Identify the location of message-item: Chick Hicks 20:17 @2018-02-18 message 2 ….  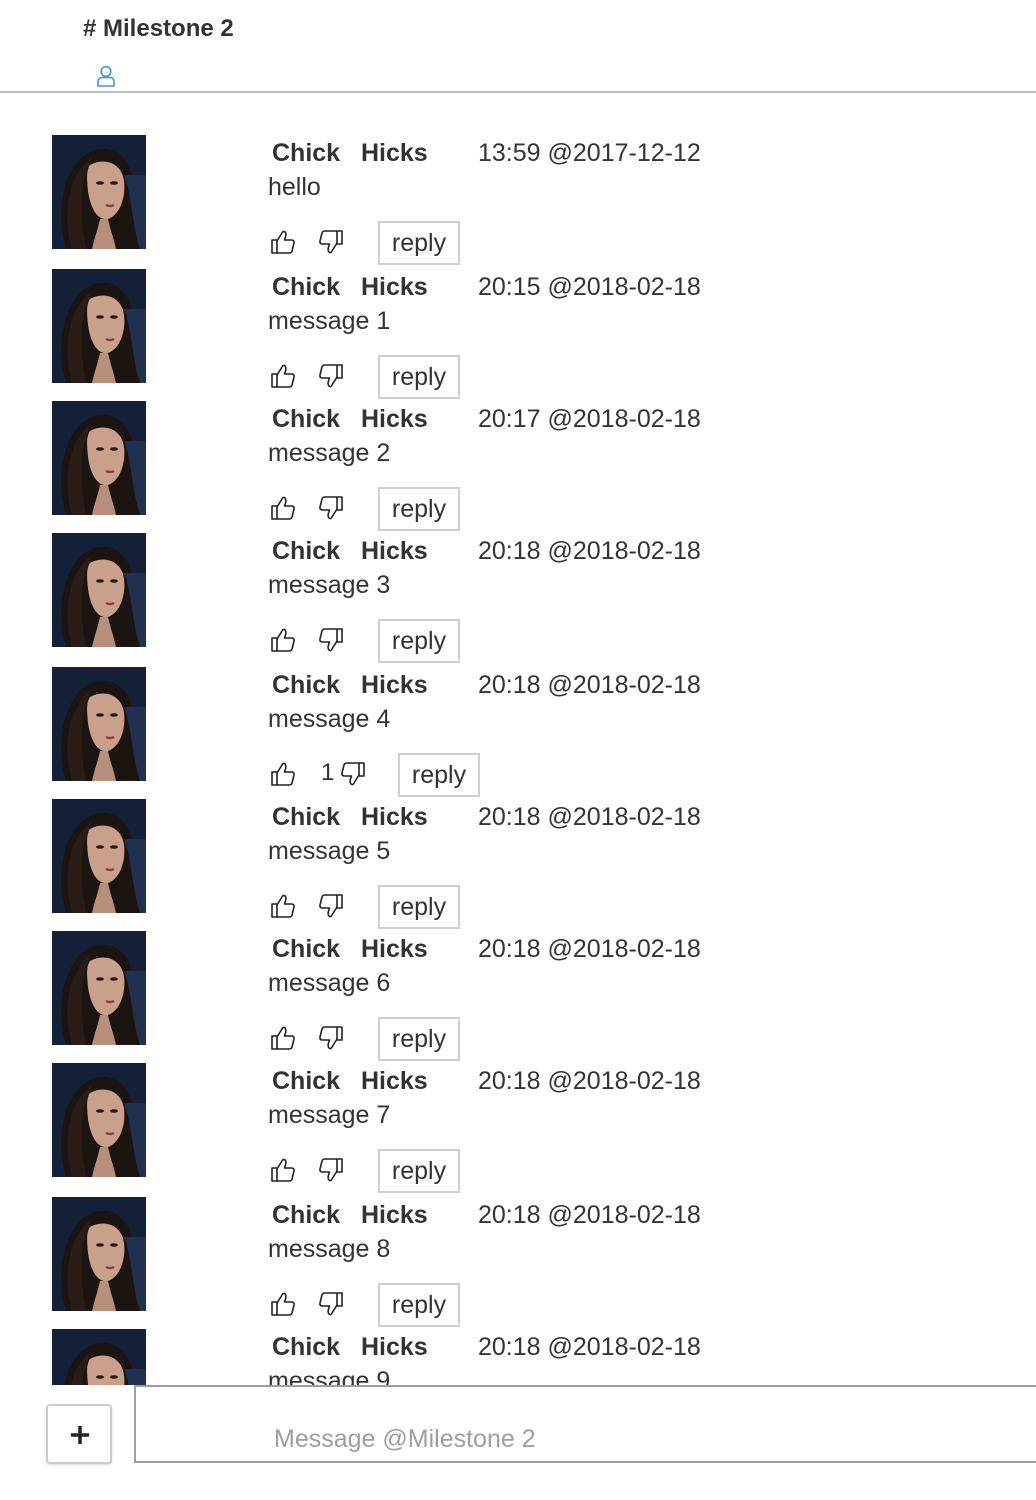
(518, 467).